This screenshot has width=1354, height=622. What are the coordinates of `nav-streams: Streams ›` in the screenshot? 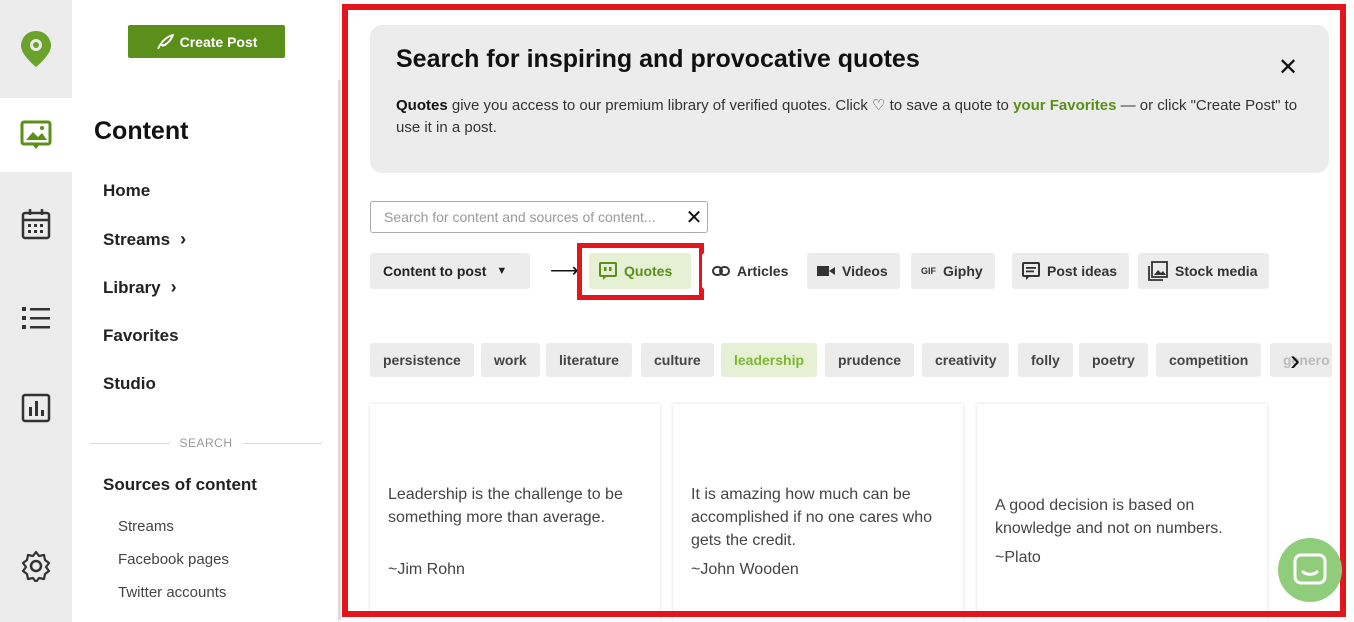 It's located at (144, 239).